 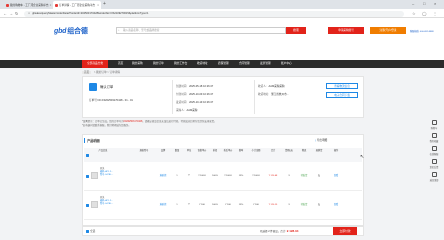 I want to click on cart-icon, so click(x=434, y=122).